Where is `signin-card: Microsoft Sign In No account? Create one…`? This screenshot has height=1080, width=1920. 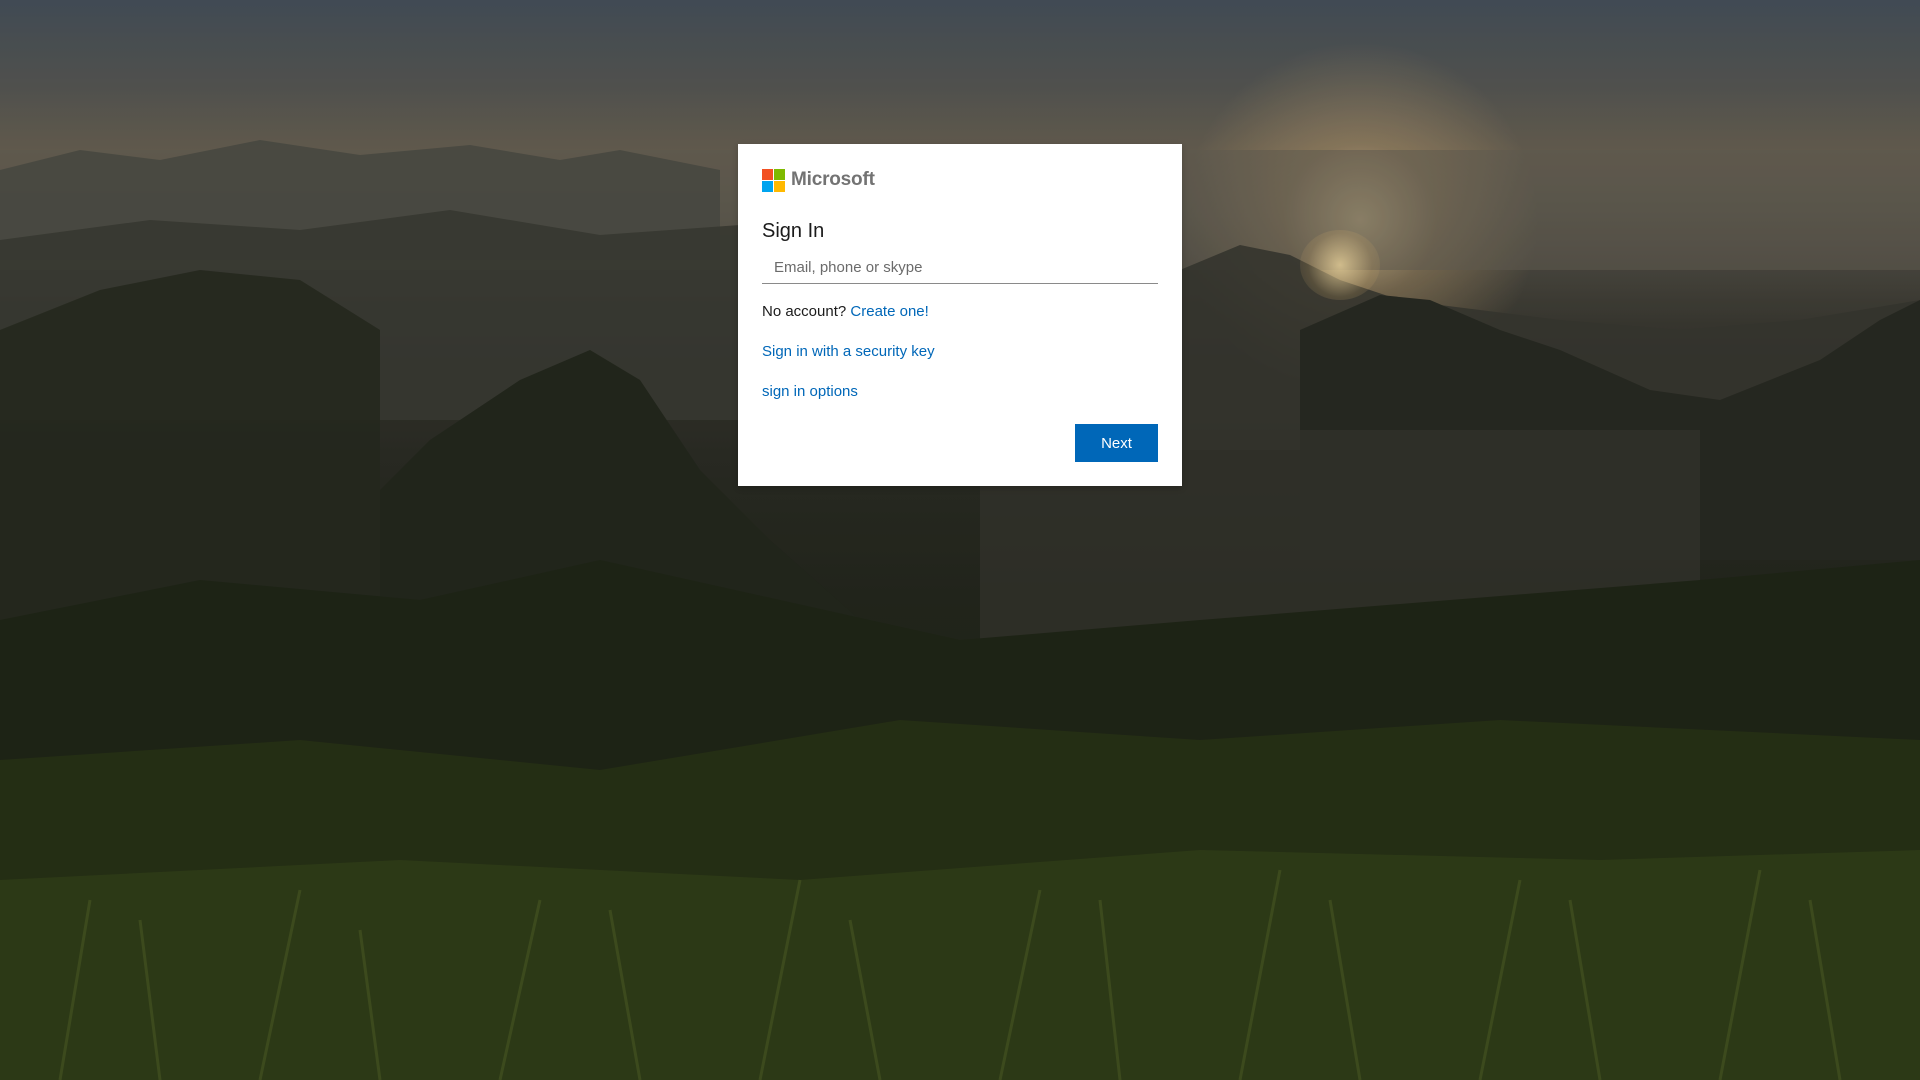 signin-card: Microsoft Sign In No account? Create one… is located at coordinates (960, 315).